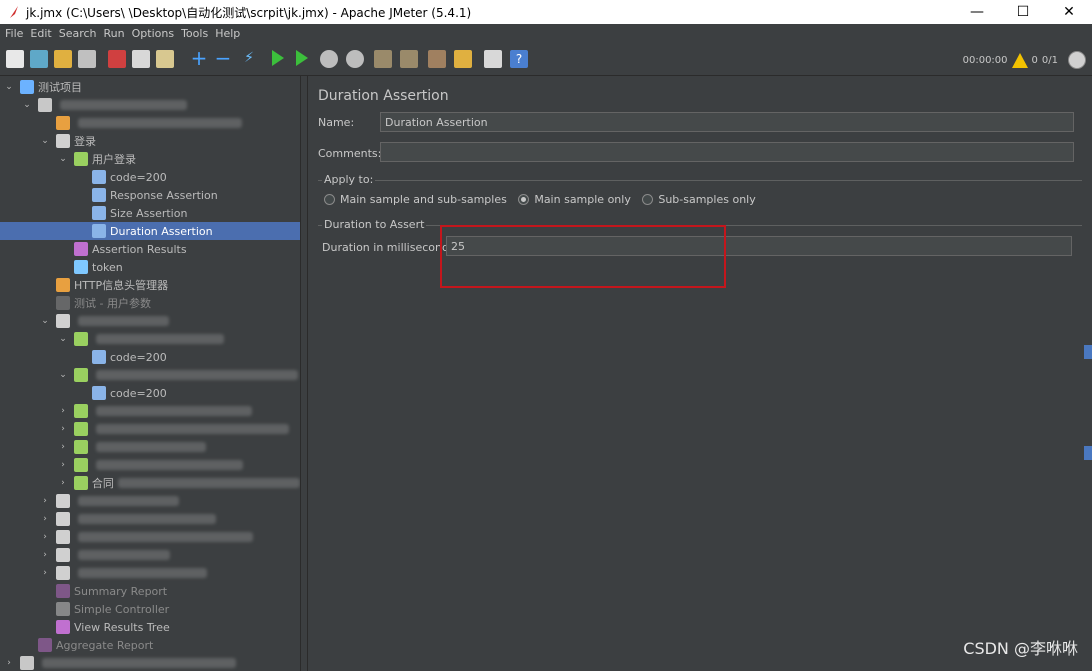 The image size is (1092, 671). Describe the element at coordinates (40, 33) in the screenshot. I see `menu-edit: Edit` at that location.